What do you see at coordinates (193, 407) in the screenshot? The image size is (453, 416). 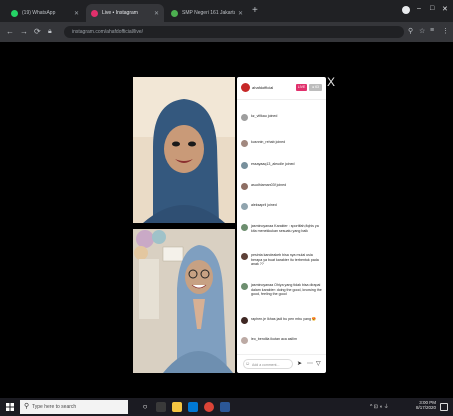 I see `store-icon` at bounding box center [193, 407].